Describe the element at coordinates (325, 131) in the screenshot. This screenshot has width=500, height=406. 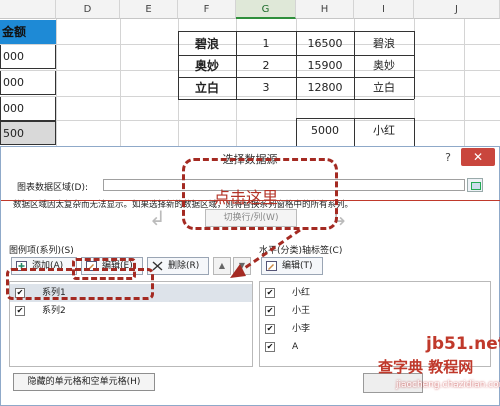
I see `extra-cell-amount: 5000` at that location.